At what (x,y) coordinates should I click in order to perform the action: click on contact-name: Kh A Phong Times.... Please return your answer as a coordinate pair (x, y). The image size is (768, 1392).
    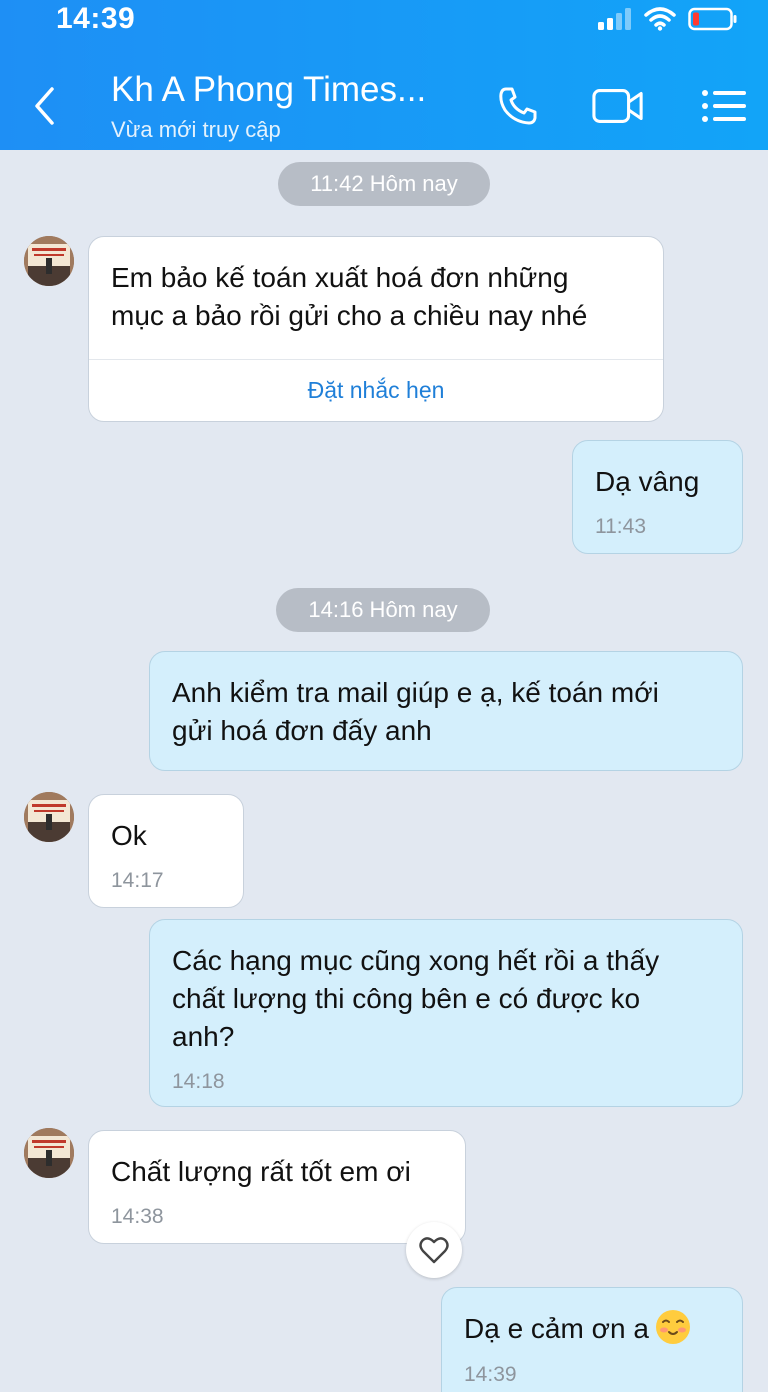
    Looking at the image, I should click on (283, 90).